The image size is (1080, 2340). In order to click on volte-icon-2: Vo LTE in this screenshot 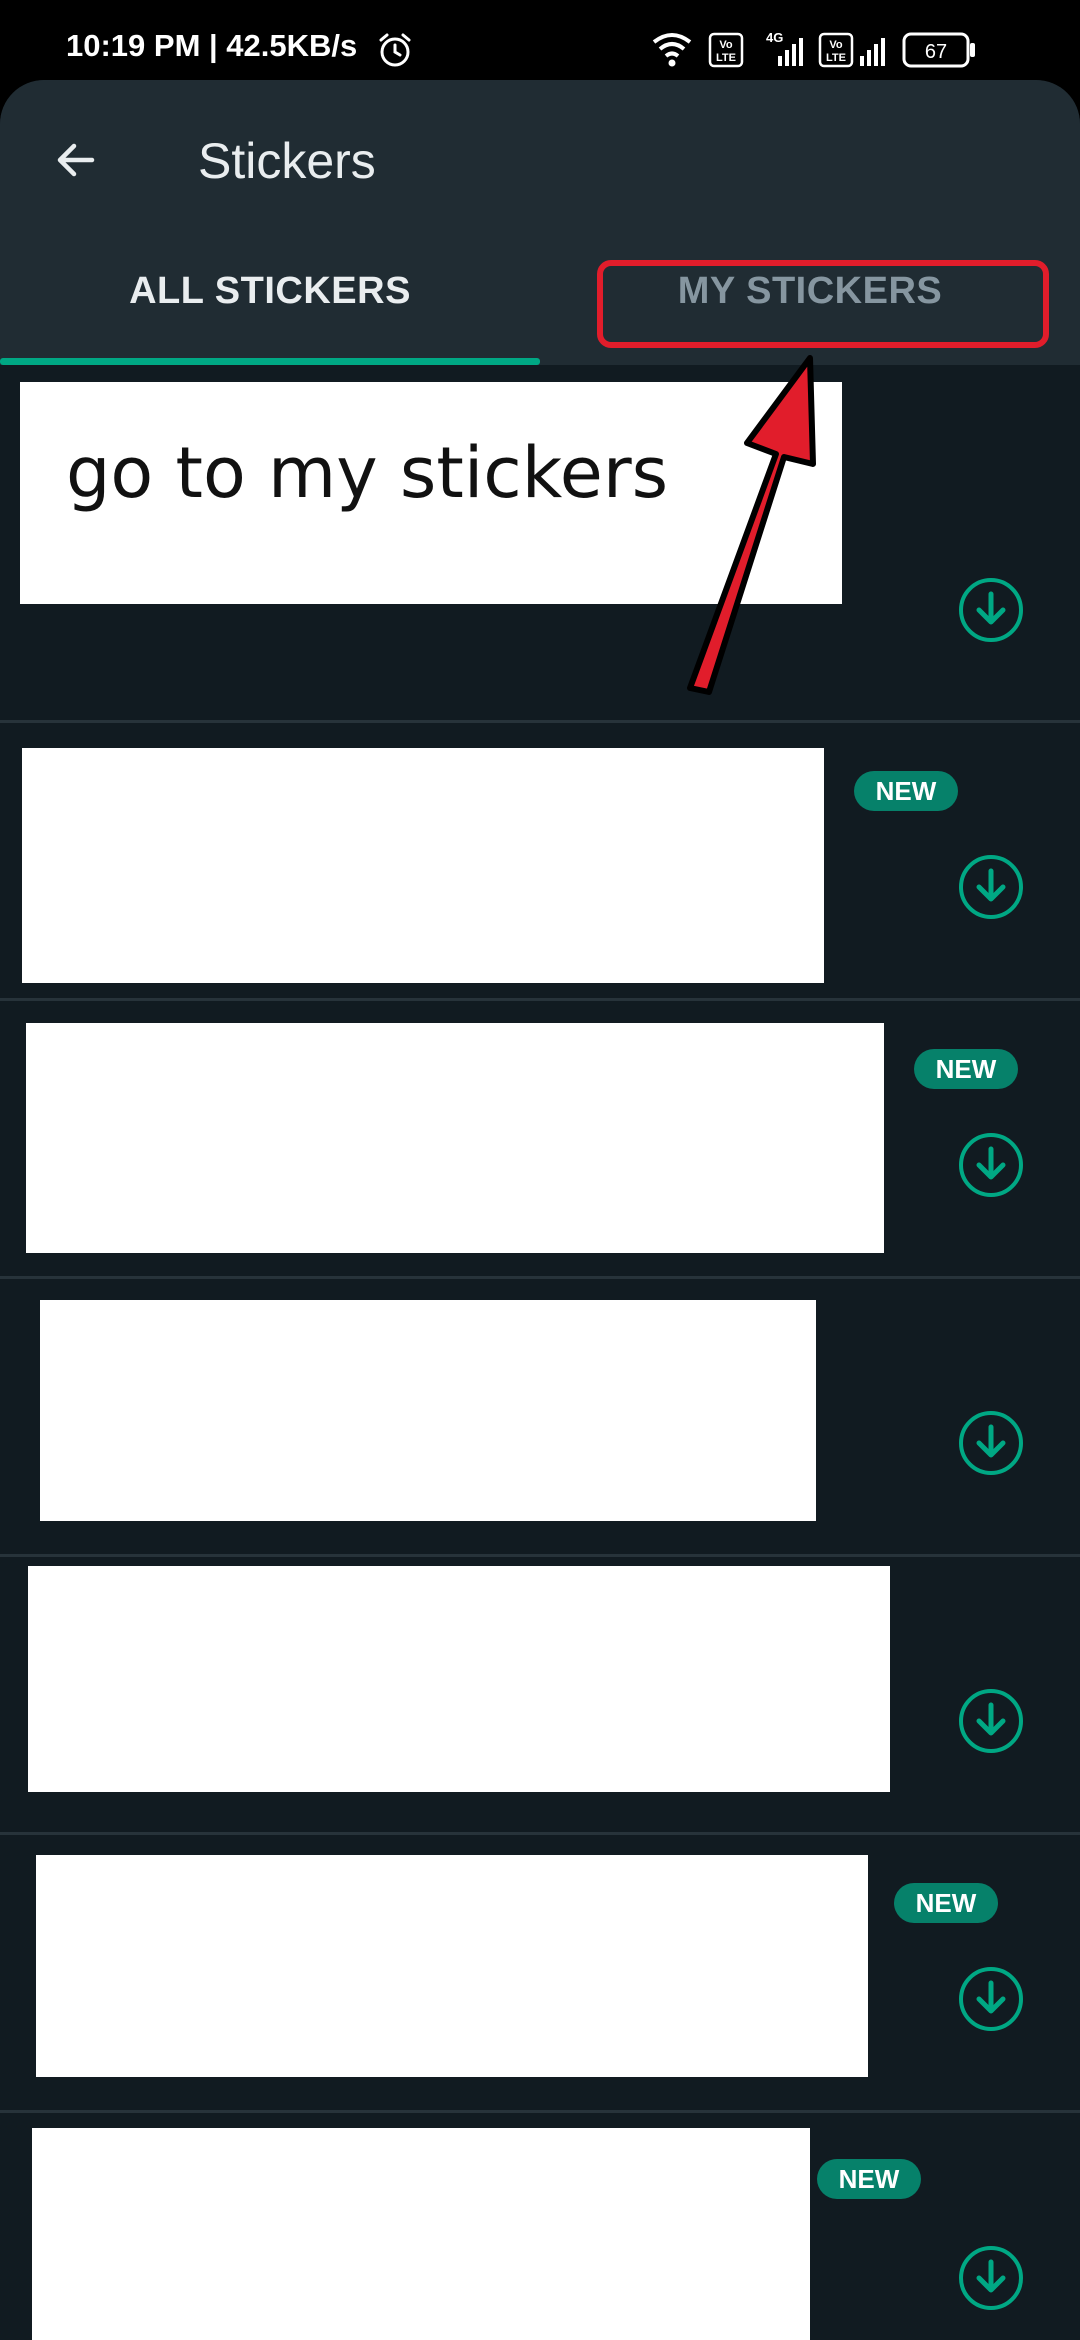, I will do `click(836, 50)`.